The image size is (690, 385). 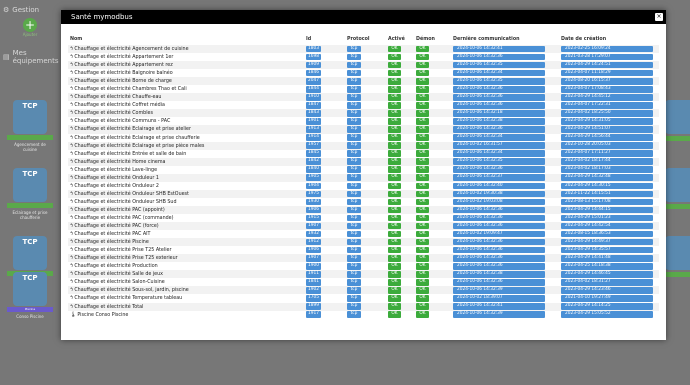 What do you see at coordinates (609, 39) in the screenshot?
I see `column-header-creation-date: Date de création` at bounding box center [609, 39].